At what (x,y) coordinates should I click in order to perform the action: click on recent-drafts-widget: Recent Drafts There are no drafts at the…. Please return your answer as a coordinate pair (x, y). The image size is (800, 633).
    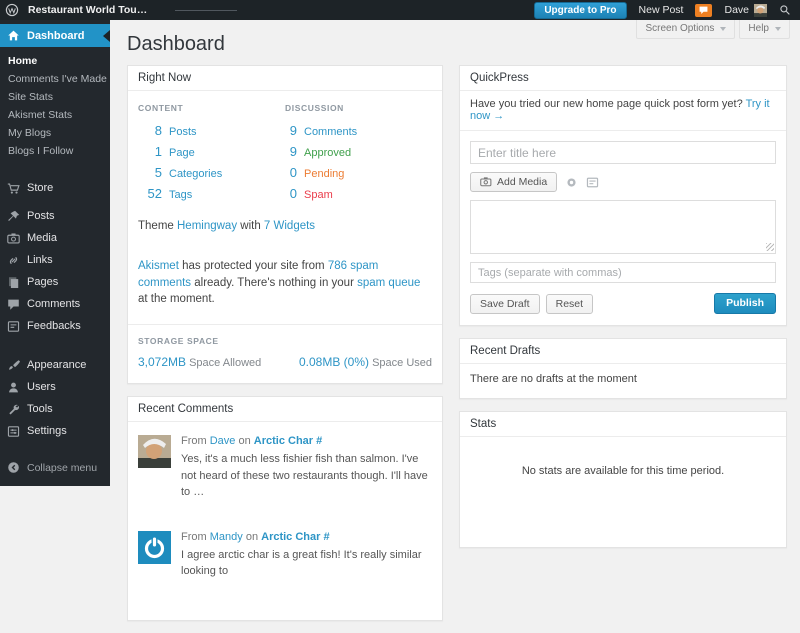
    Looking at the image, I should click on (623, 368).